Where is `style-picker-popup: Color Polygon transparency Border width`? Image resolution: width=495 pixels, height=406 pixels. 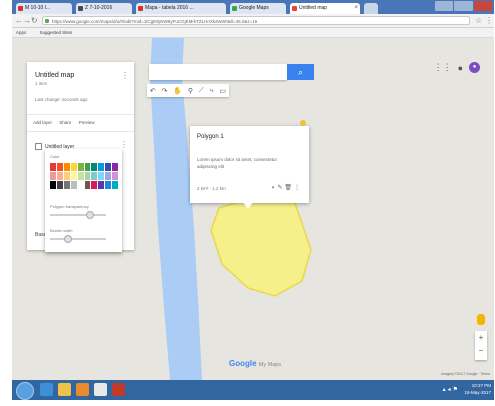
style-picker-popup: Color Polygon transparency Border width is located at coordinates (83, 200).